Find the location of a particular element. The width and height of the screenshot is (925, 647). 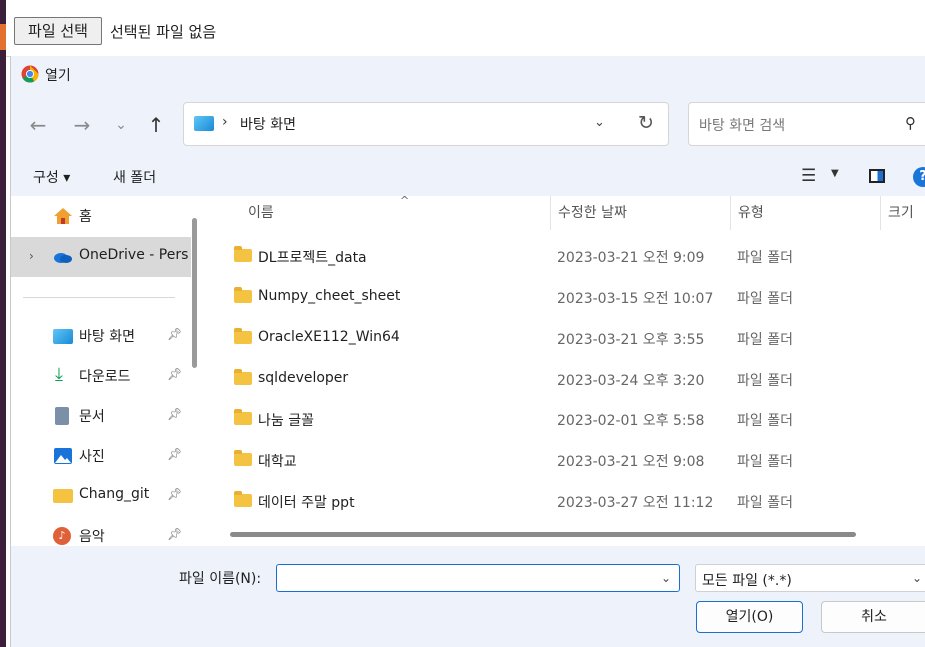

sidebar-scrollbar is located at coordinates (194, 293).